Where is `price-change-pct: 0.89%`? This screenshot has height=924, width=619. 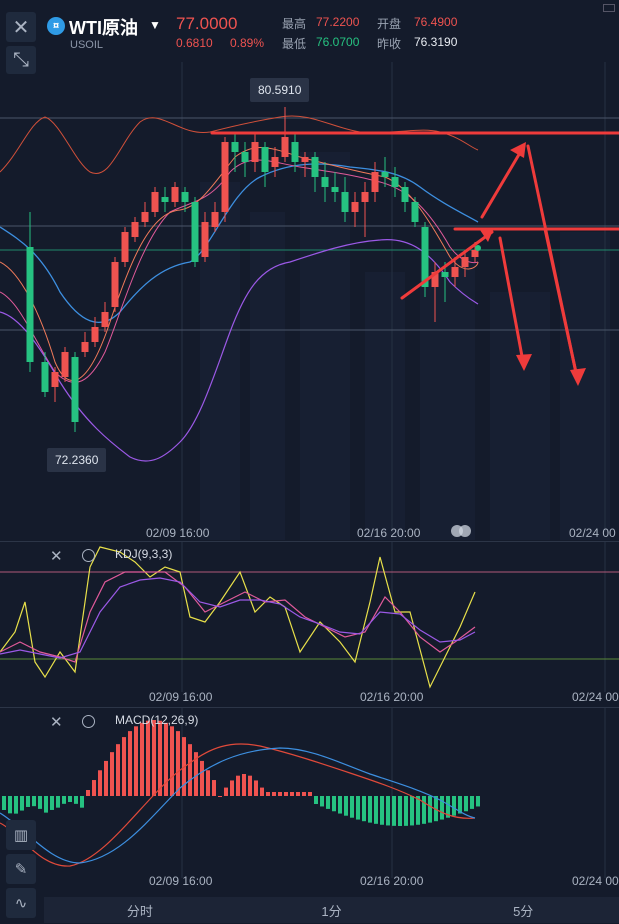 price-change-pct: 0.89% is located at coordinates (247, 43).